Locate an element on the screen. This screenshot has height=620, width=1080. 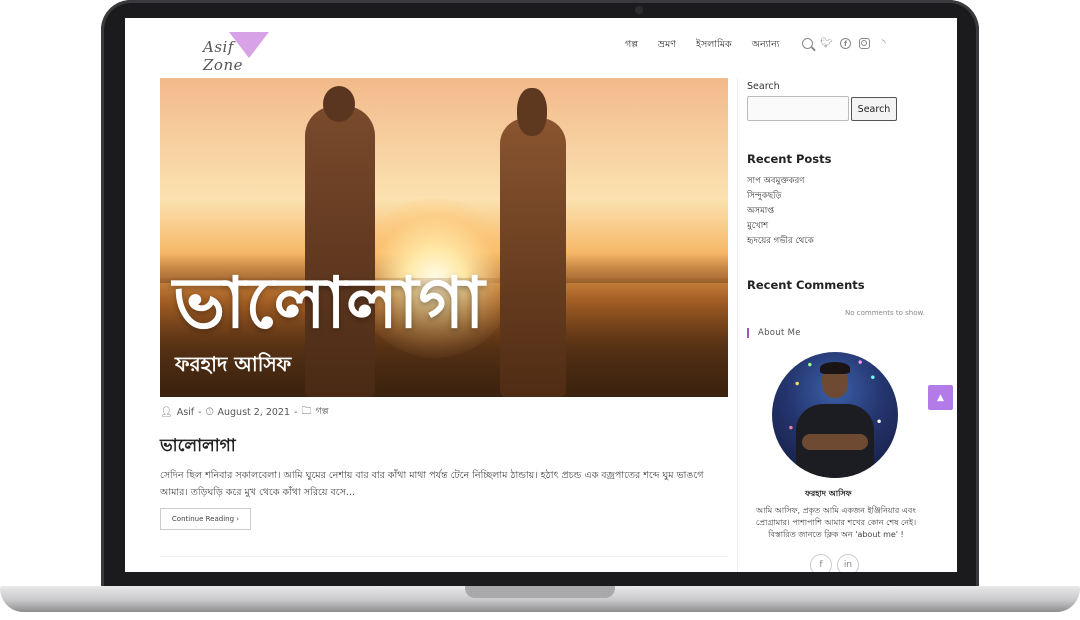
main-nav: গল্প ভ্রমণ ইসলামিক অন্যান্য is located at coordinates (702, 45).